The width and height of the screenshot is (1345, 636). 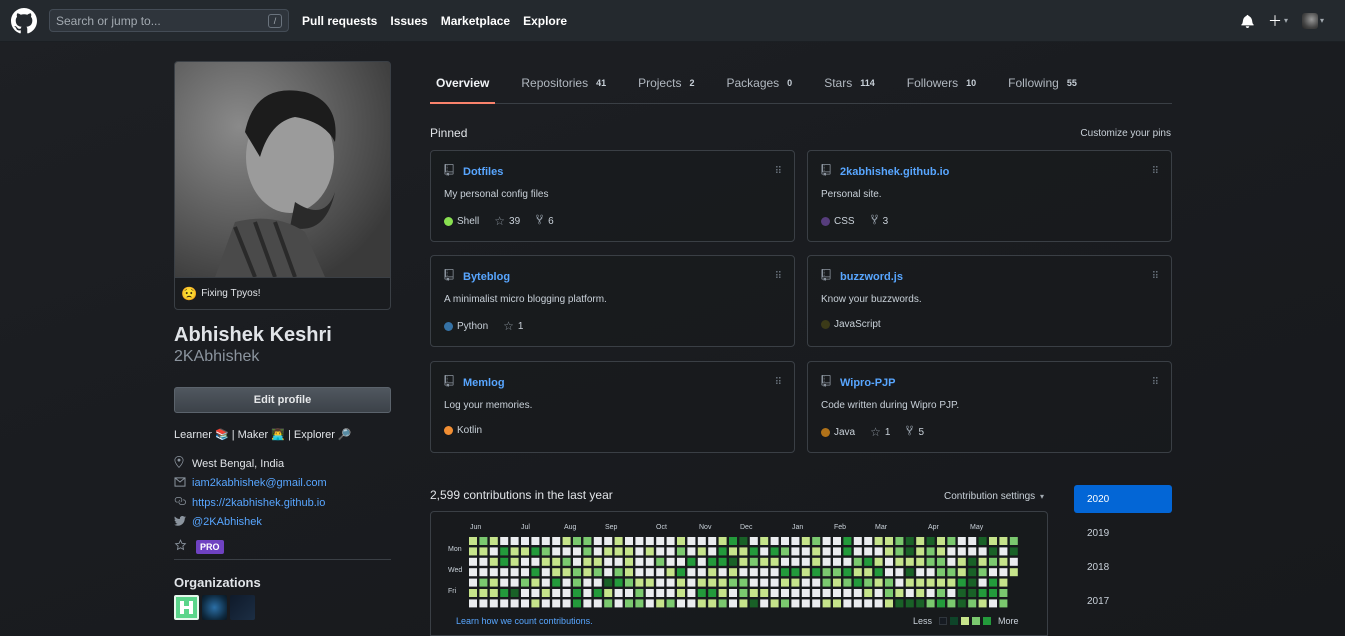 I want to click on twitter-link: @2KAbhishek, so click(x=227, y=522).